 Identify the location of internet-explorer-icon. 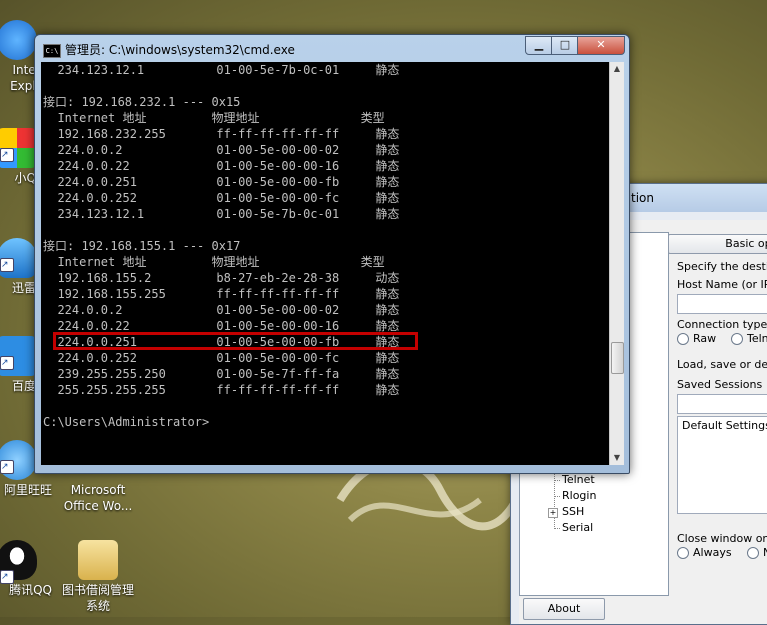
(18, 40).